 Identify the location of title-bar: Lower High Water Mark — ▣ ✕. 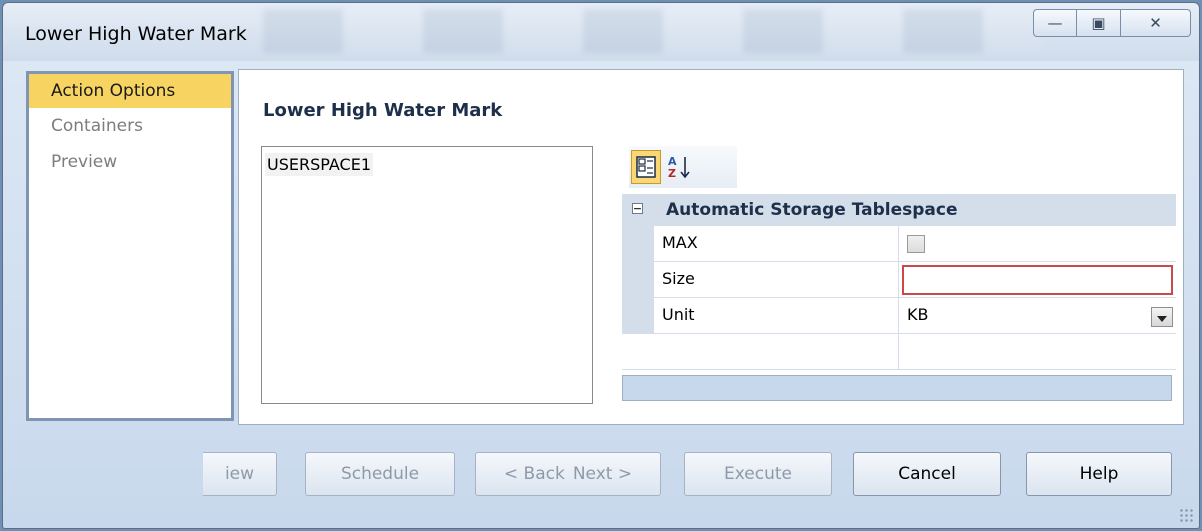
(601, 32).